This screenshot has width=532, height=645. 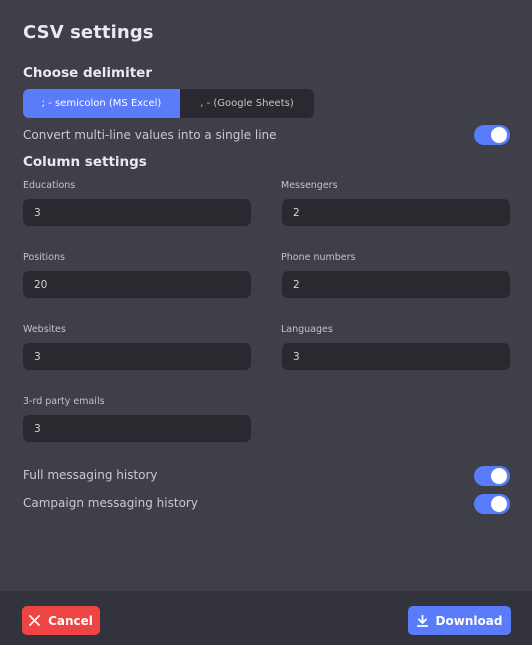 I want to click on messengers-label: Messengers, so click(x=309, y=185).